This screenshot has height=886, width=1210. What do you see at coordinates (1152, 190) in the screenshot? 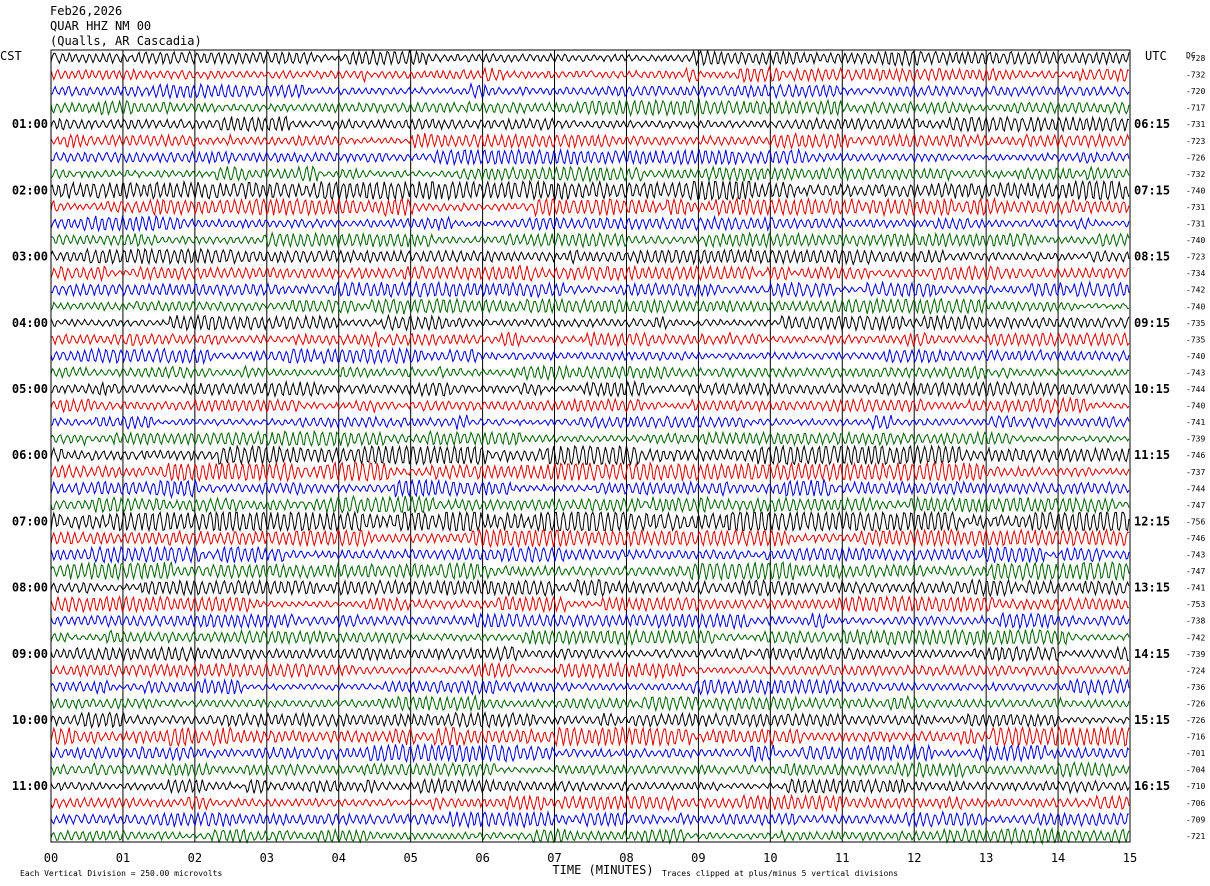
I see `right-time-label: 07:15` at bounding box center [1152, 190].